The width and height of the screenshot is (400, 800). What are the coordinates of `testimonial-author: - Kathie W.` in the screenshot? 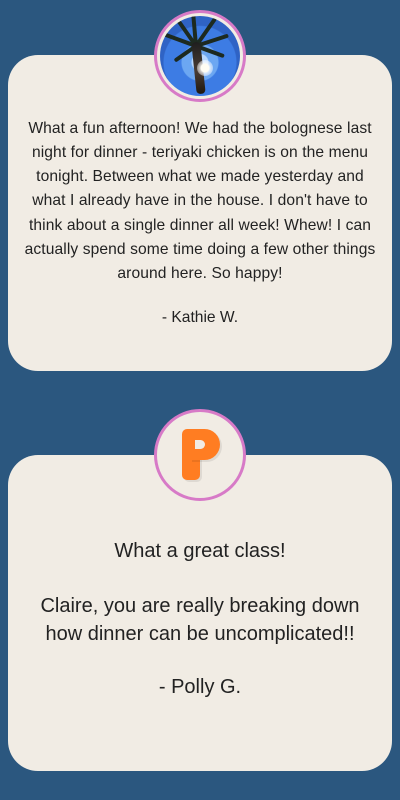 It's located at (200, 318).